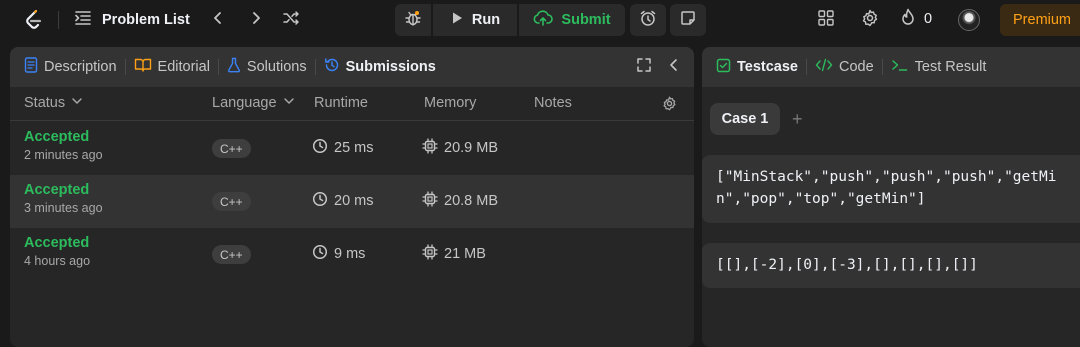 The width and height of the screenshot is (1080, 347). I want to click on layout-grid-icon, so click(826, 20).